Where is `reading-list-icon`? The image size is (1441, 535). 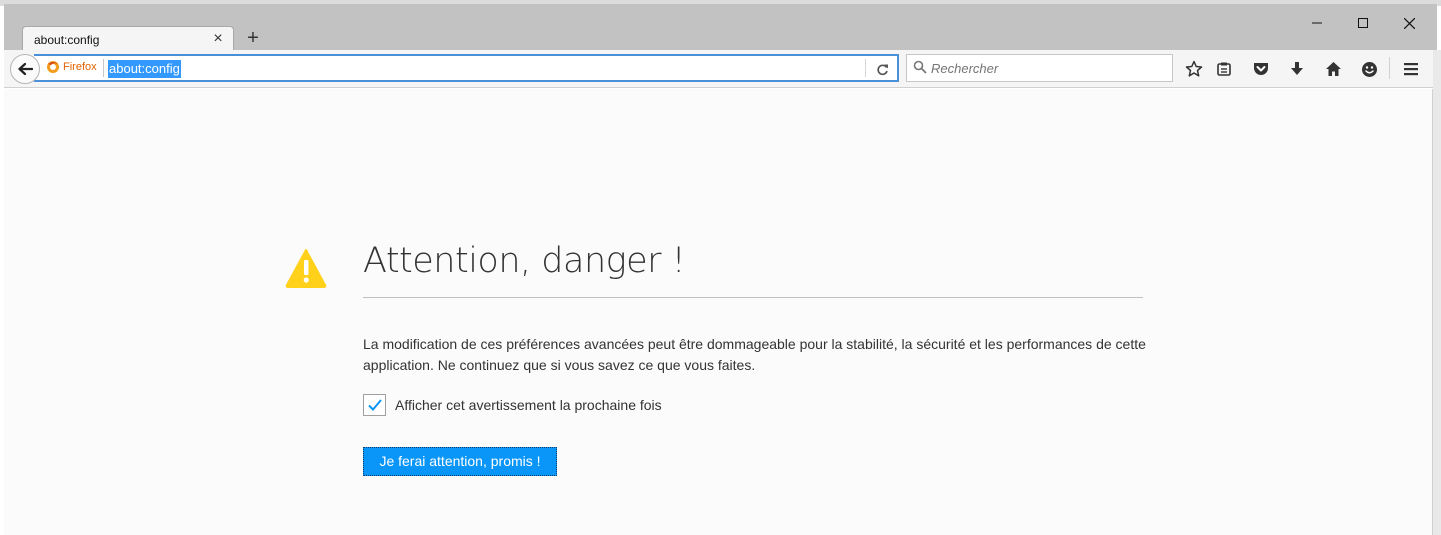
reading-list-icon is located at coordinates (1224, 69).